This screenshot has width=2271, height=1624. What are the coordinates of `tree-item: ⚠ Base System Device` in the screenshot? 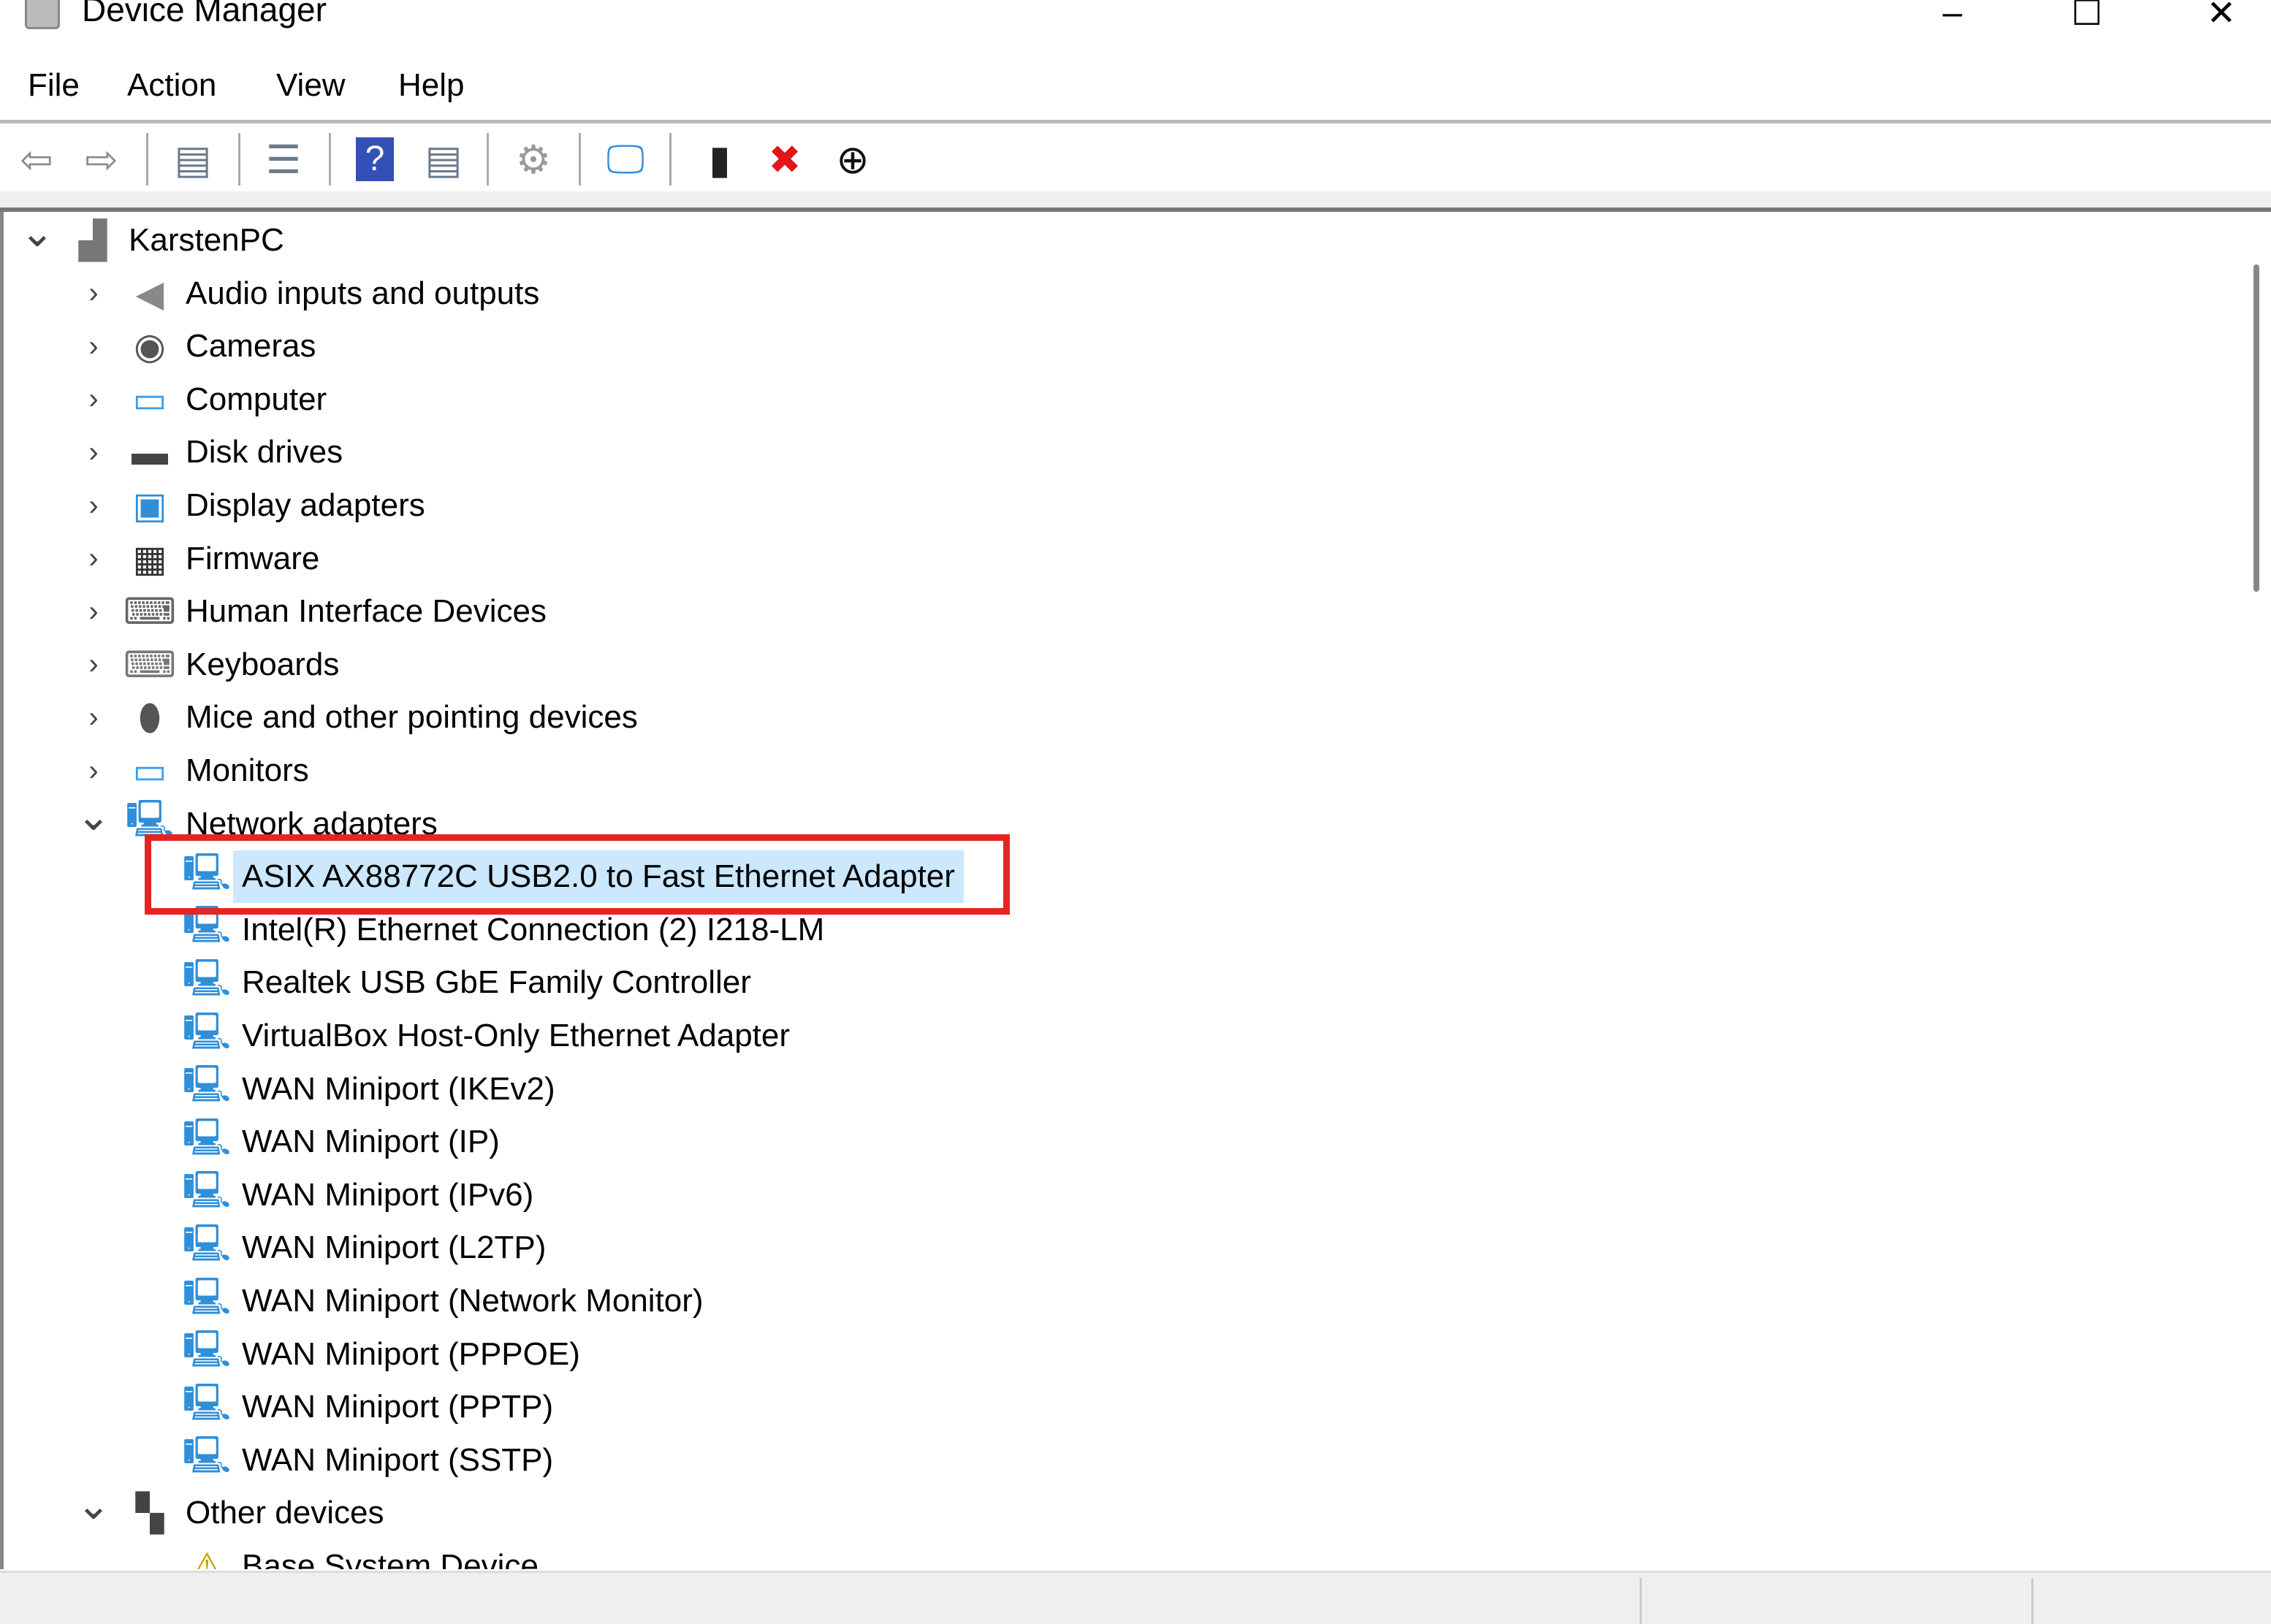 It's located at (1118, 1555).